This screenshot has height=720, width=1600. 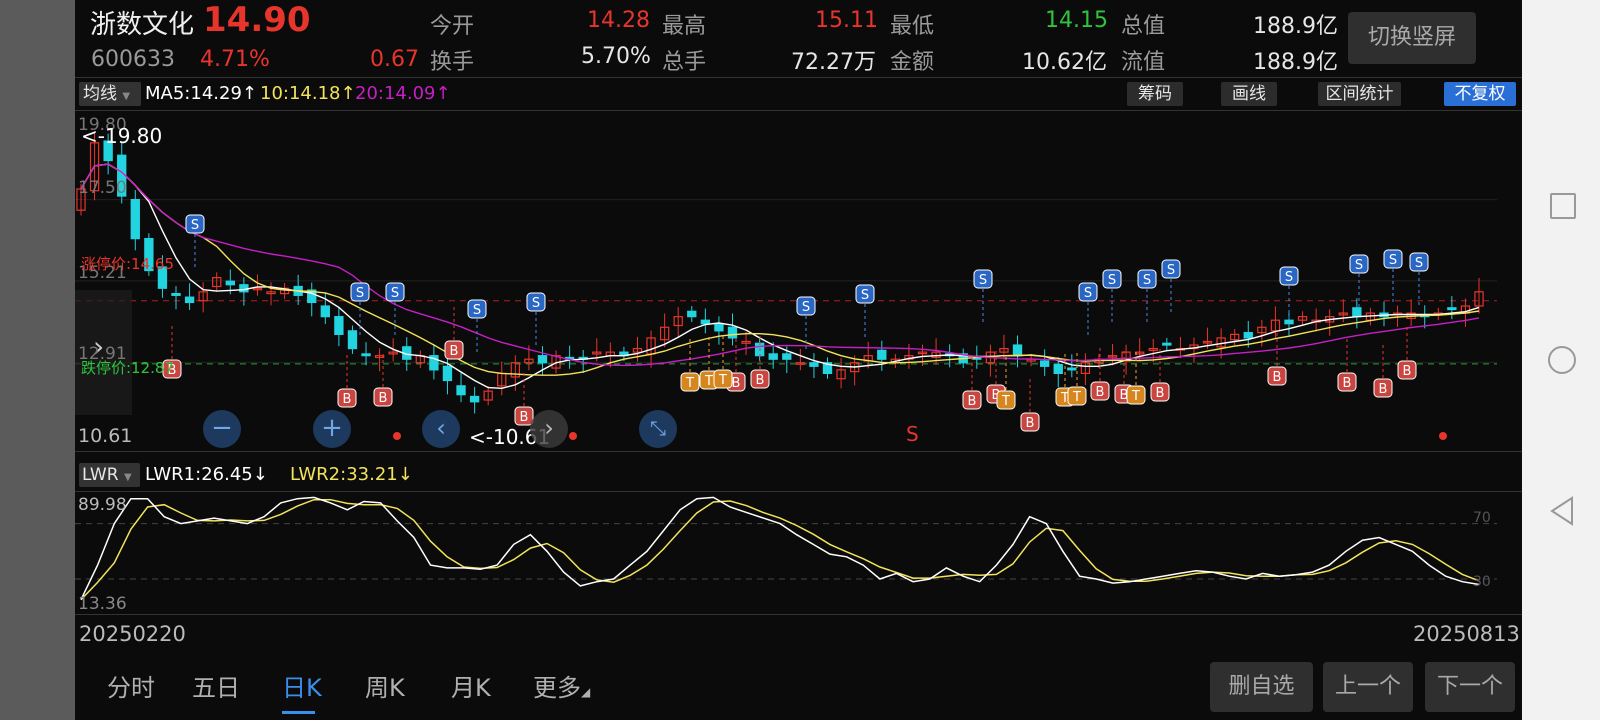 What do you see at coordinates (102, 505) in the screenshot?
I see `lwr-axis-top: 89.98` at bounding box center [102, 505].